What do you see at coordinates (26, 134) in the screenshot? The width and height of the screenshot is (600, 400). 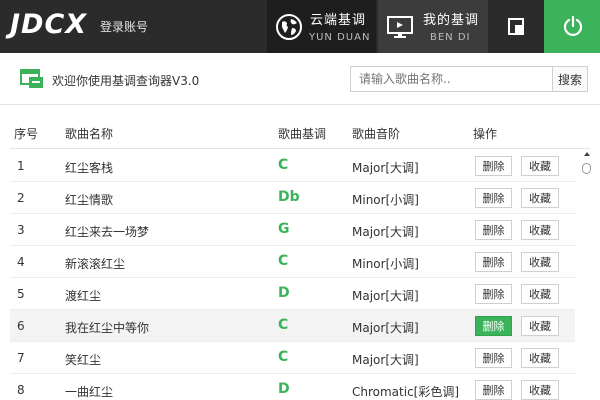 I see `header-no: 序号` at bounding box center [26, 134].